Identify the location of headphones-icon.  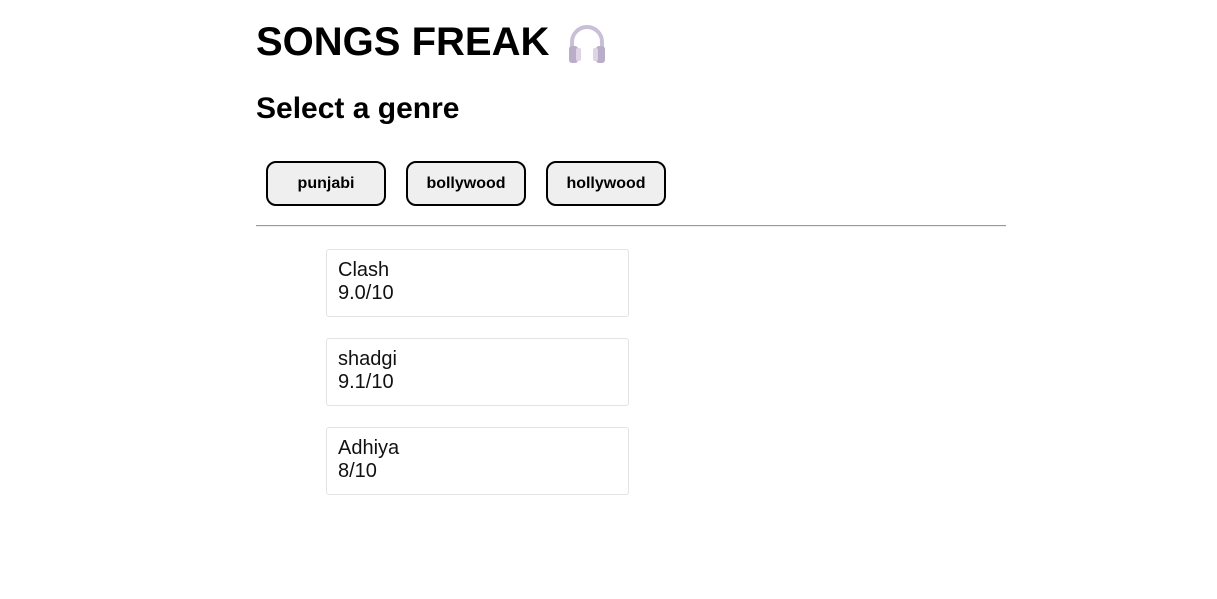
(587, 44).